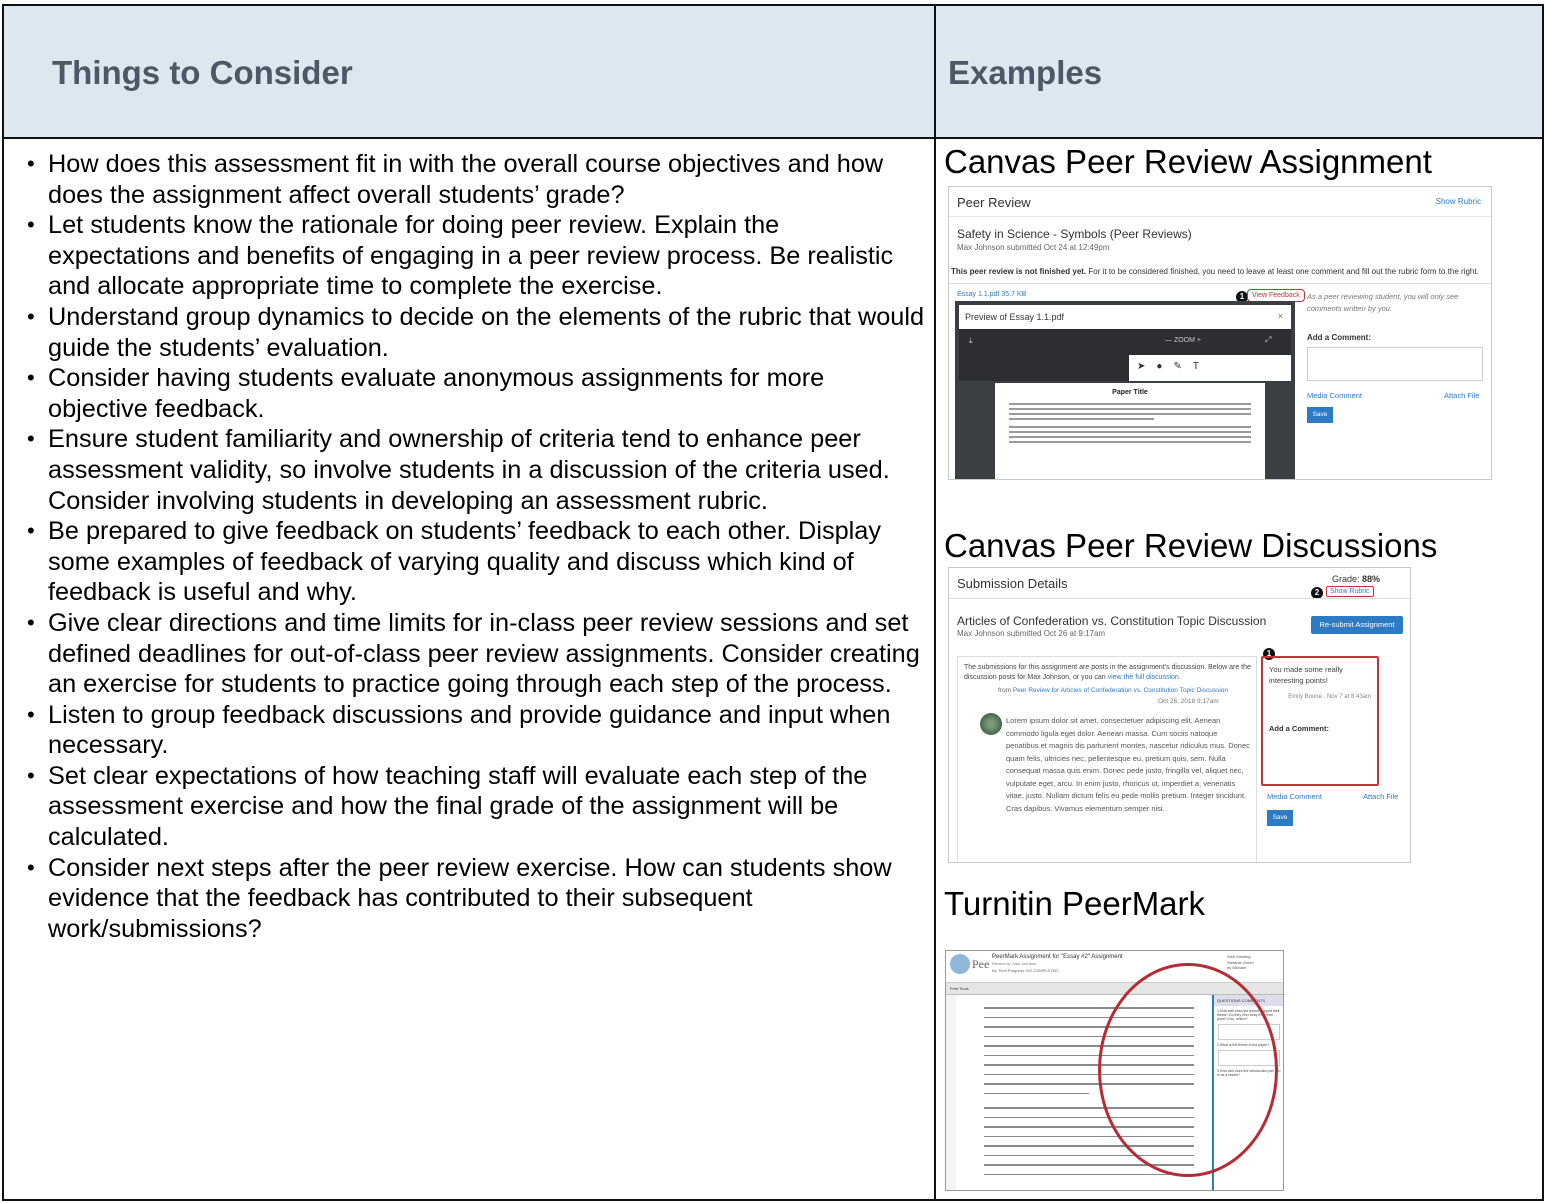 The image size is (1546, 1203). What do you see at coordinates (1033, 247) in the screenshot?
I see `submission-info: Max Johnson submitted Oct 24 at 12:49pm` at bounding box center [1033, 247].